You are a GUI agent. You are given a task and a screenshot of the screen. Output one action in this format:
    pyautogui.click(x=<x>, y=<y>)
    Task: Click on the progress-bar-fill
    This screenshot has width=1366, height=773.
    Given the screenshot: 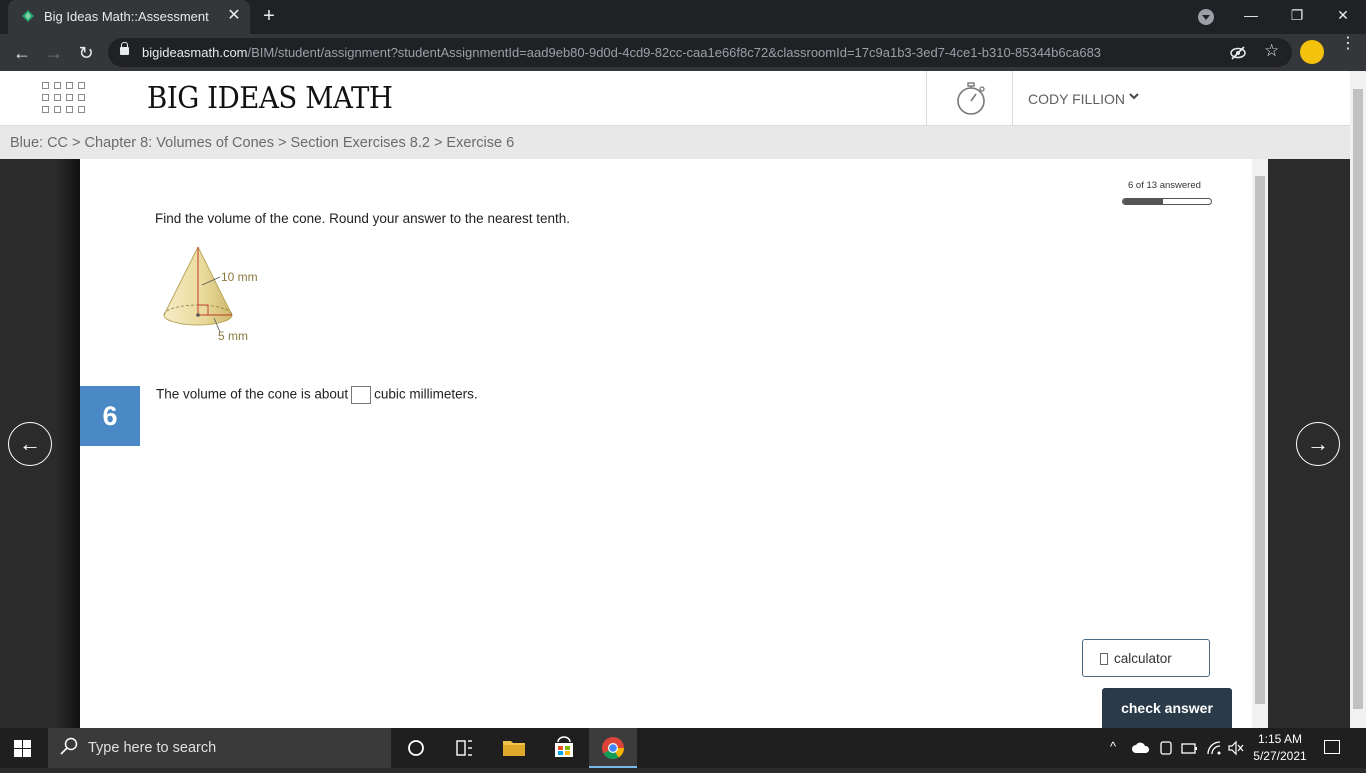 What is the action you would take?
    pyautogui.click(x=1143, y=201)
    